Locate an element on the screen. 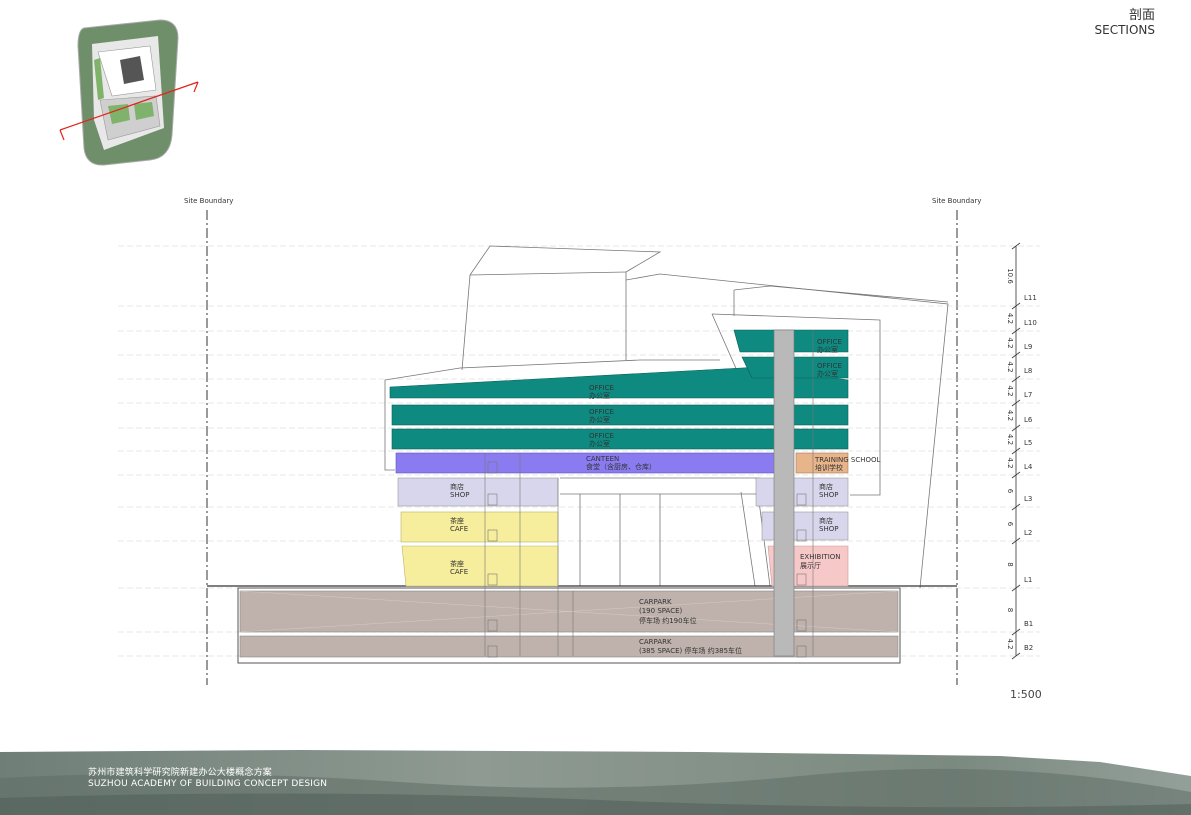 The height and width of the screenshot is (815, 1191). level-name-l4: L4 is located at coordinates (1028, 467).